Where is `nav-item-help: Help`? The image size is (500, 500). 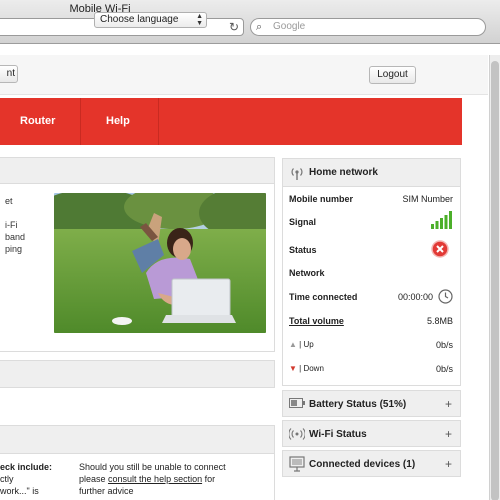 nav-item-help: Help is located at coordinates (118, 121).